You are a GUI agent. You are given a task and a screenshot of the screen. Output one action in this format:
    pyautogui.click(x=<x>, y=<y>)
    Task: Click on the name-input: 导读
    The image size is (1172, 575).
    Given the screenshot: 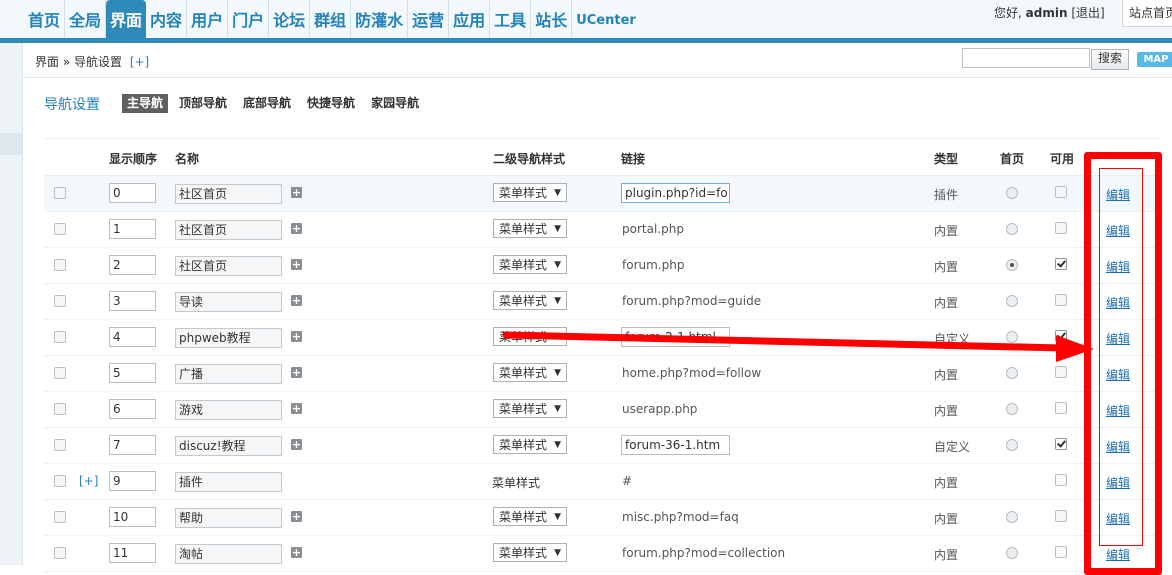 What is the action you would take?
    pyautogui.click(x=228, y=302)
    